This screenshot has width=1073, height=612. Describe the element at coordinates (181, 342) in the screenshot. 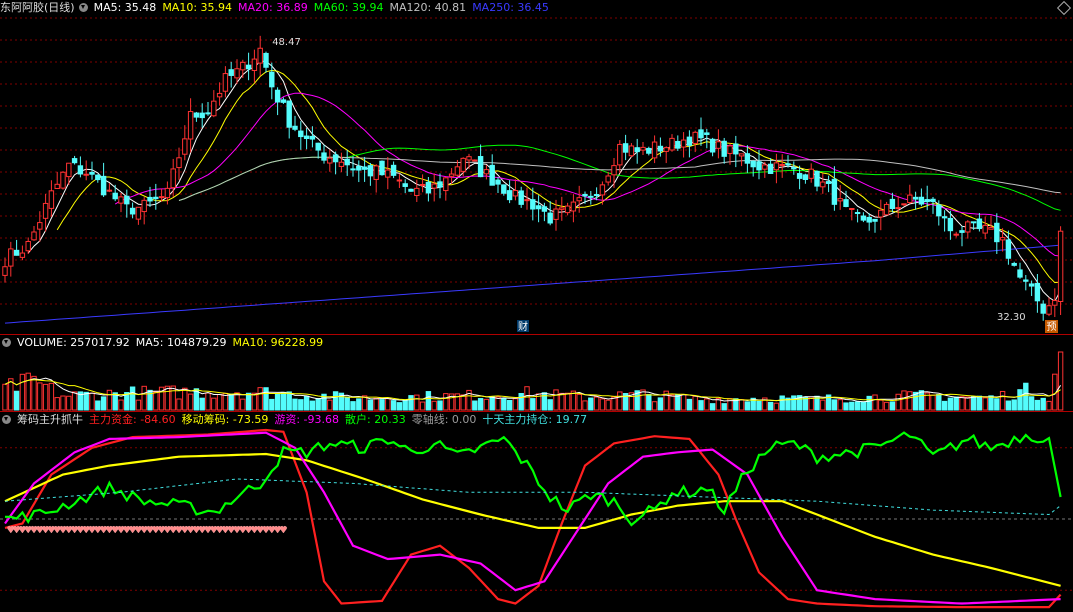

I see `volume-value-1: MA5: 104879.29` at that location.